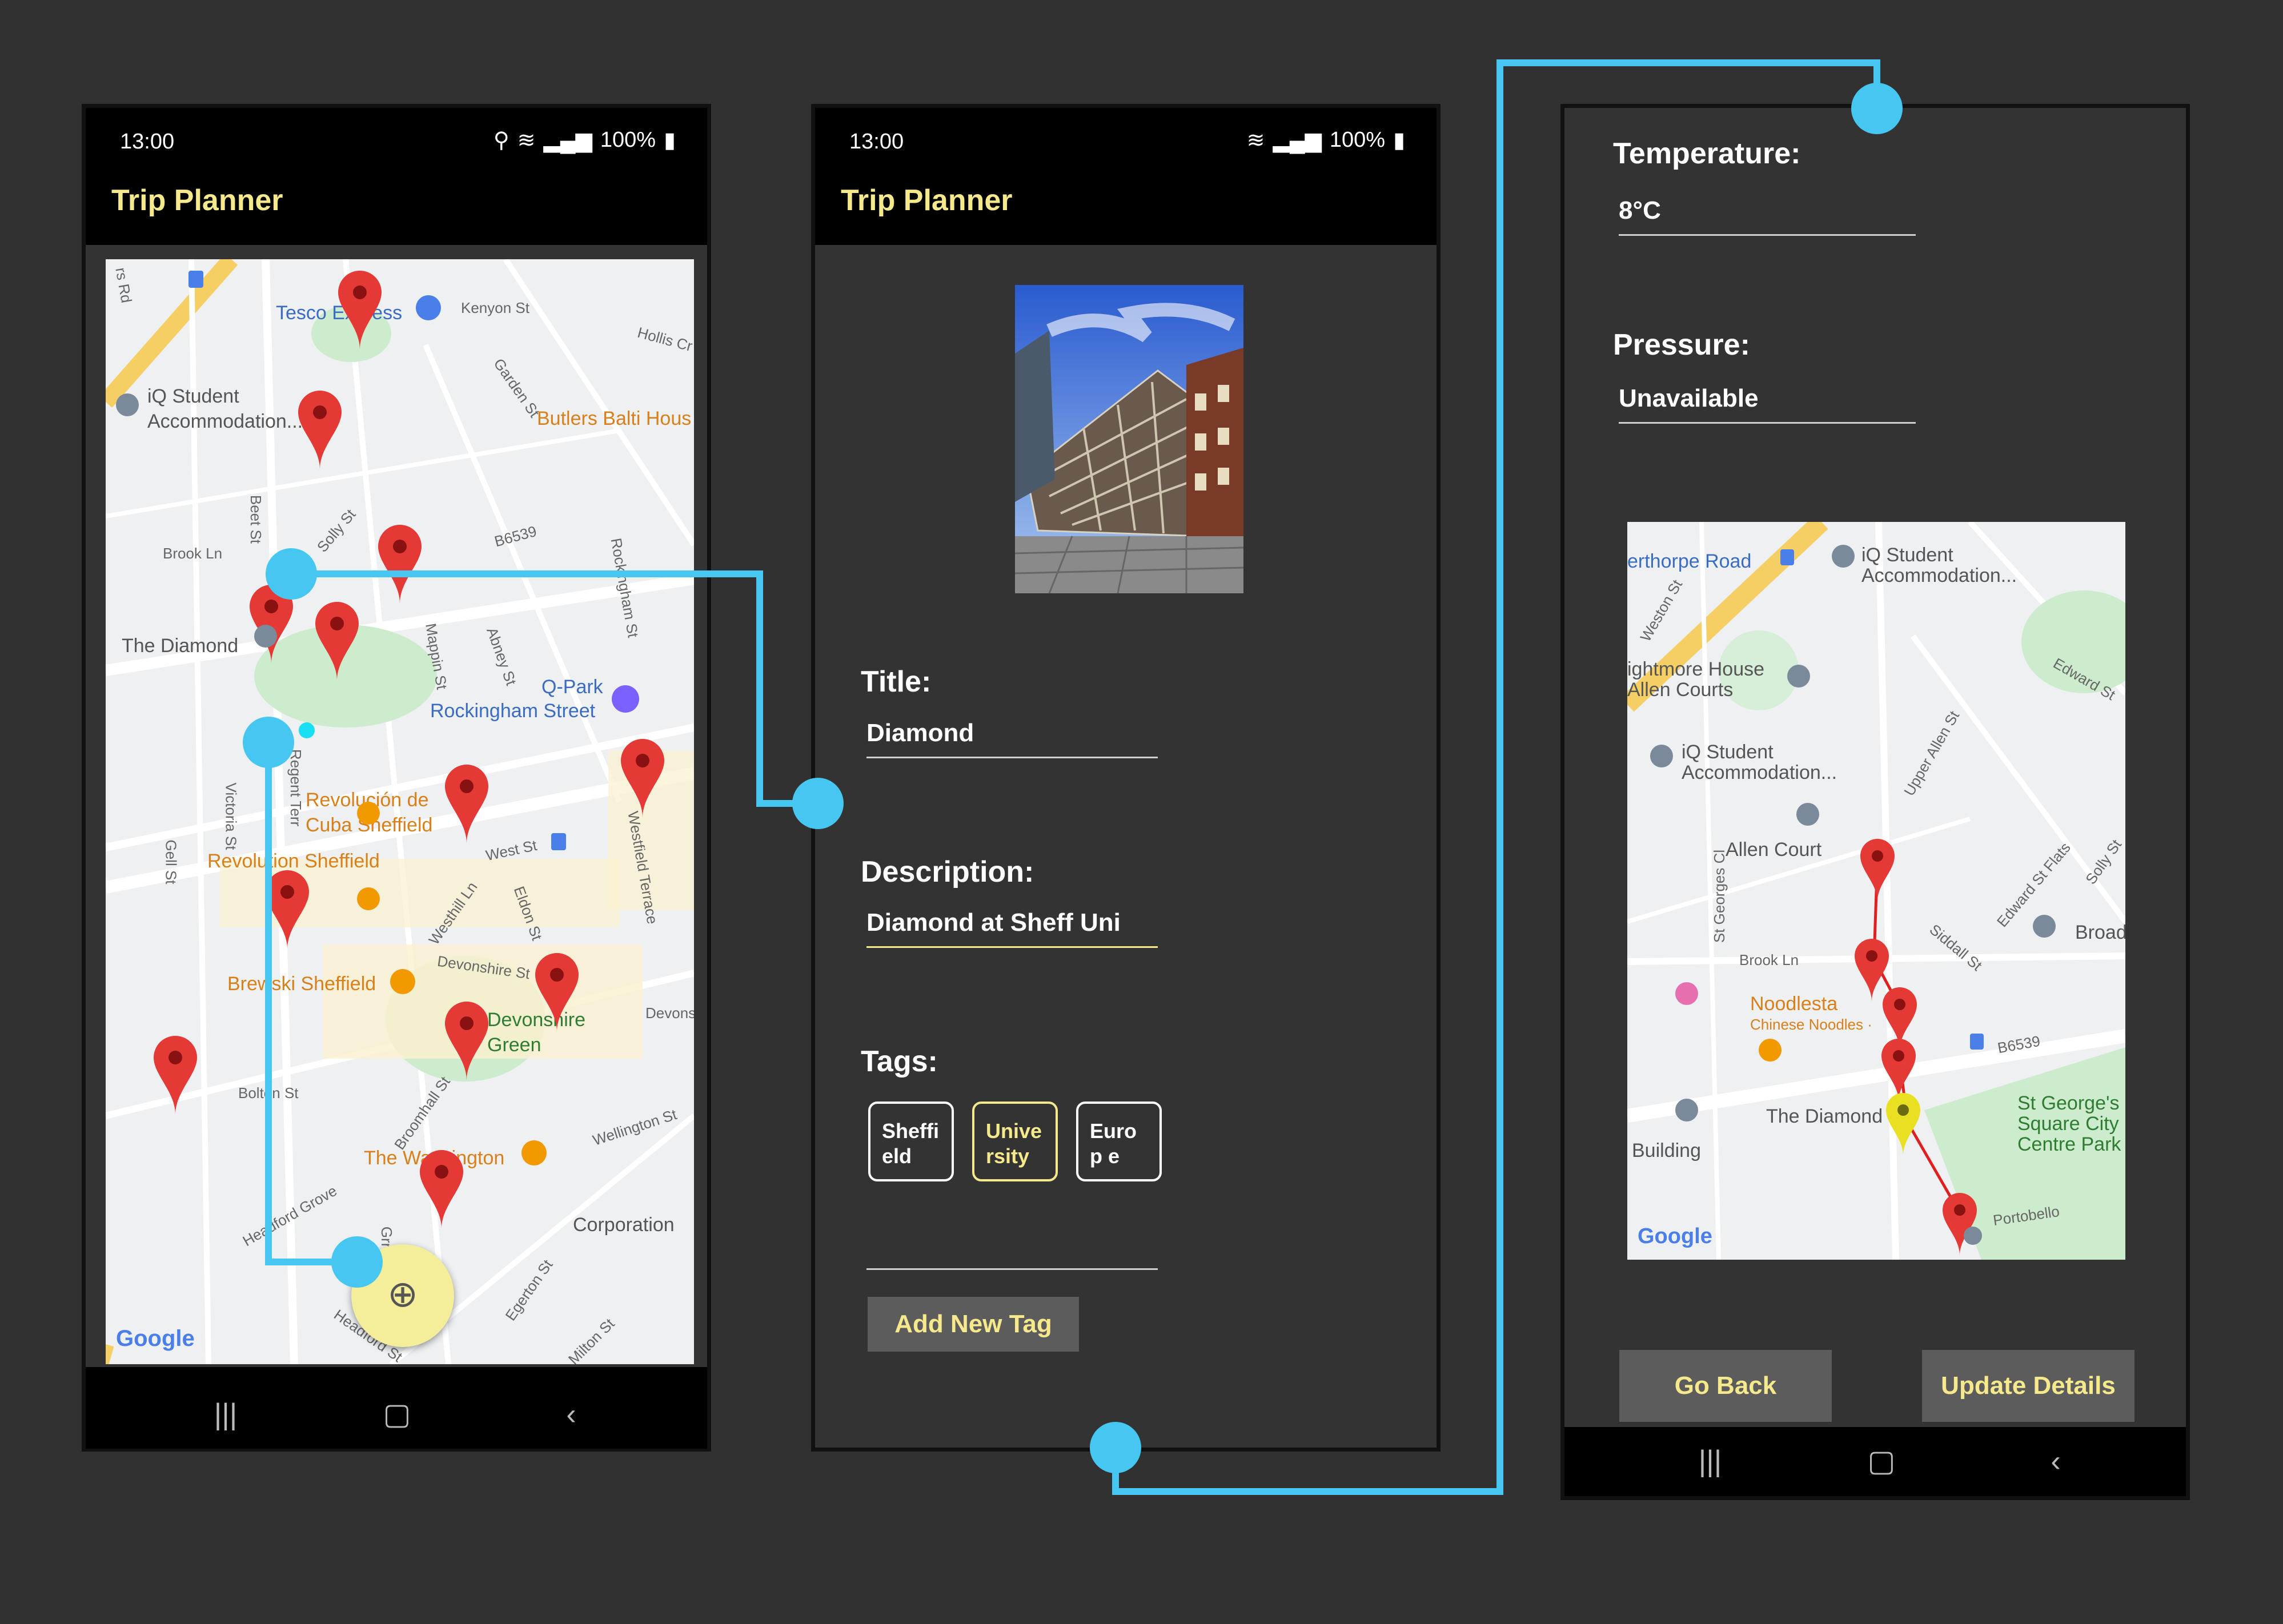  I want to click on tag-chip: Europ e, so click(1119, 1141).